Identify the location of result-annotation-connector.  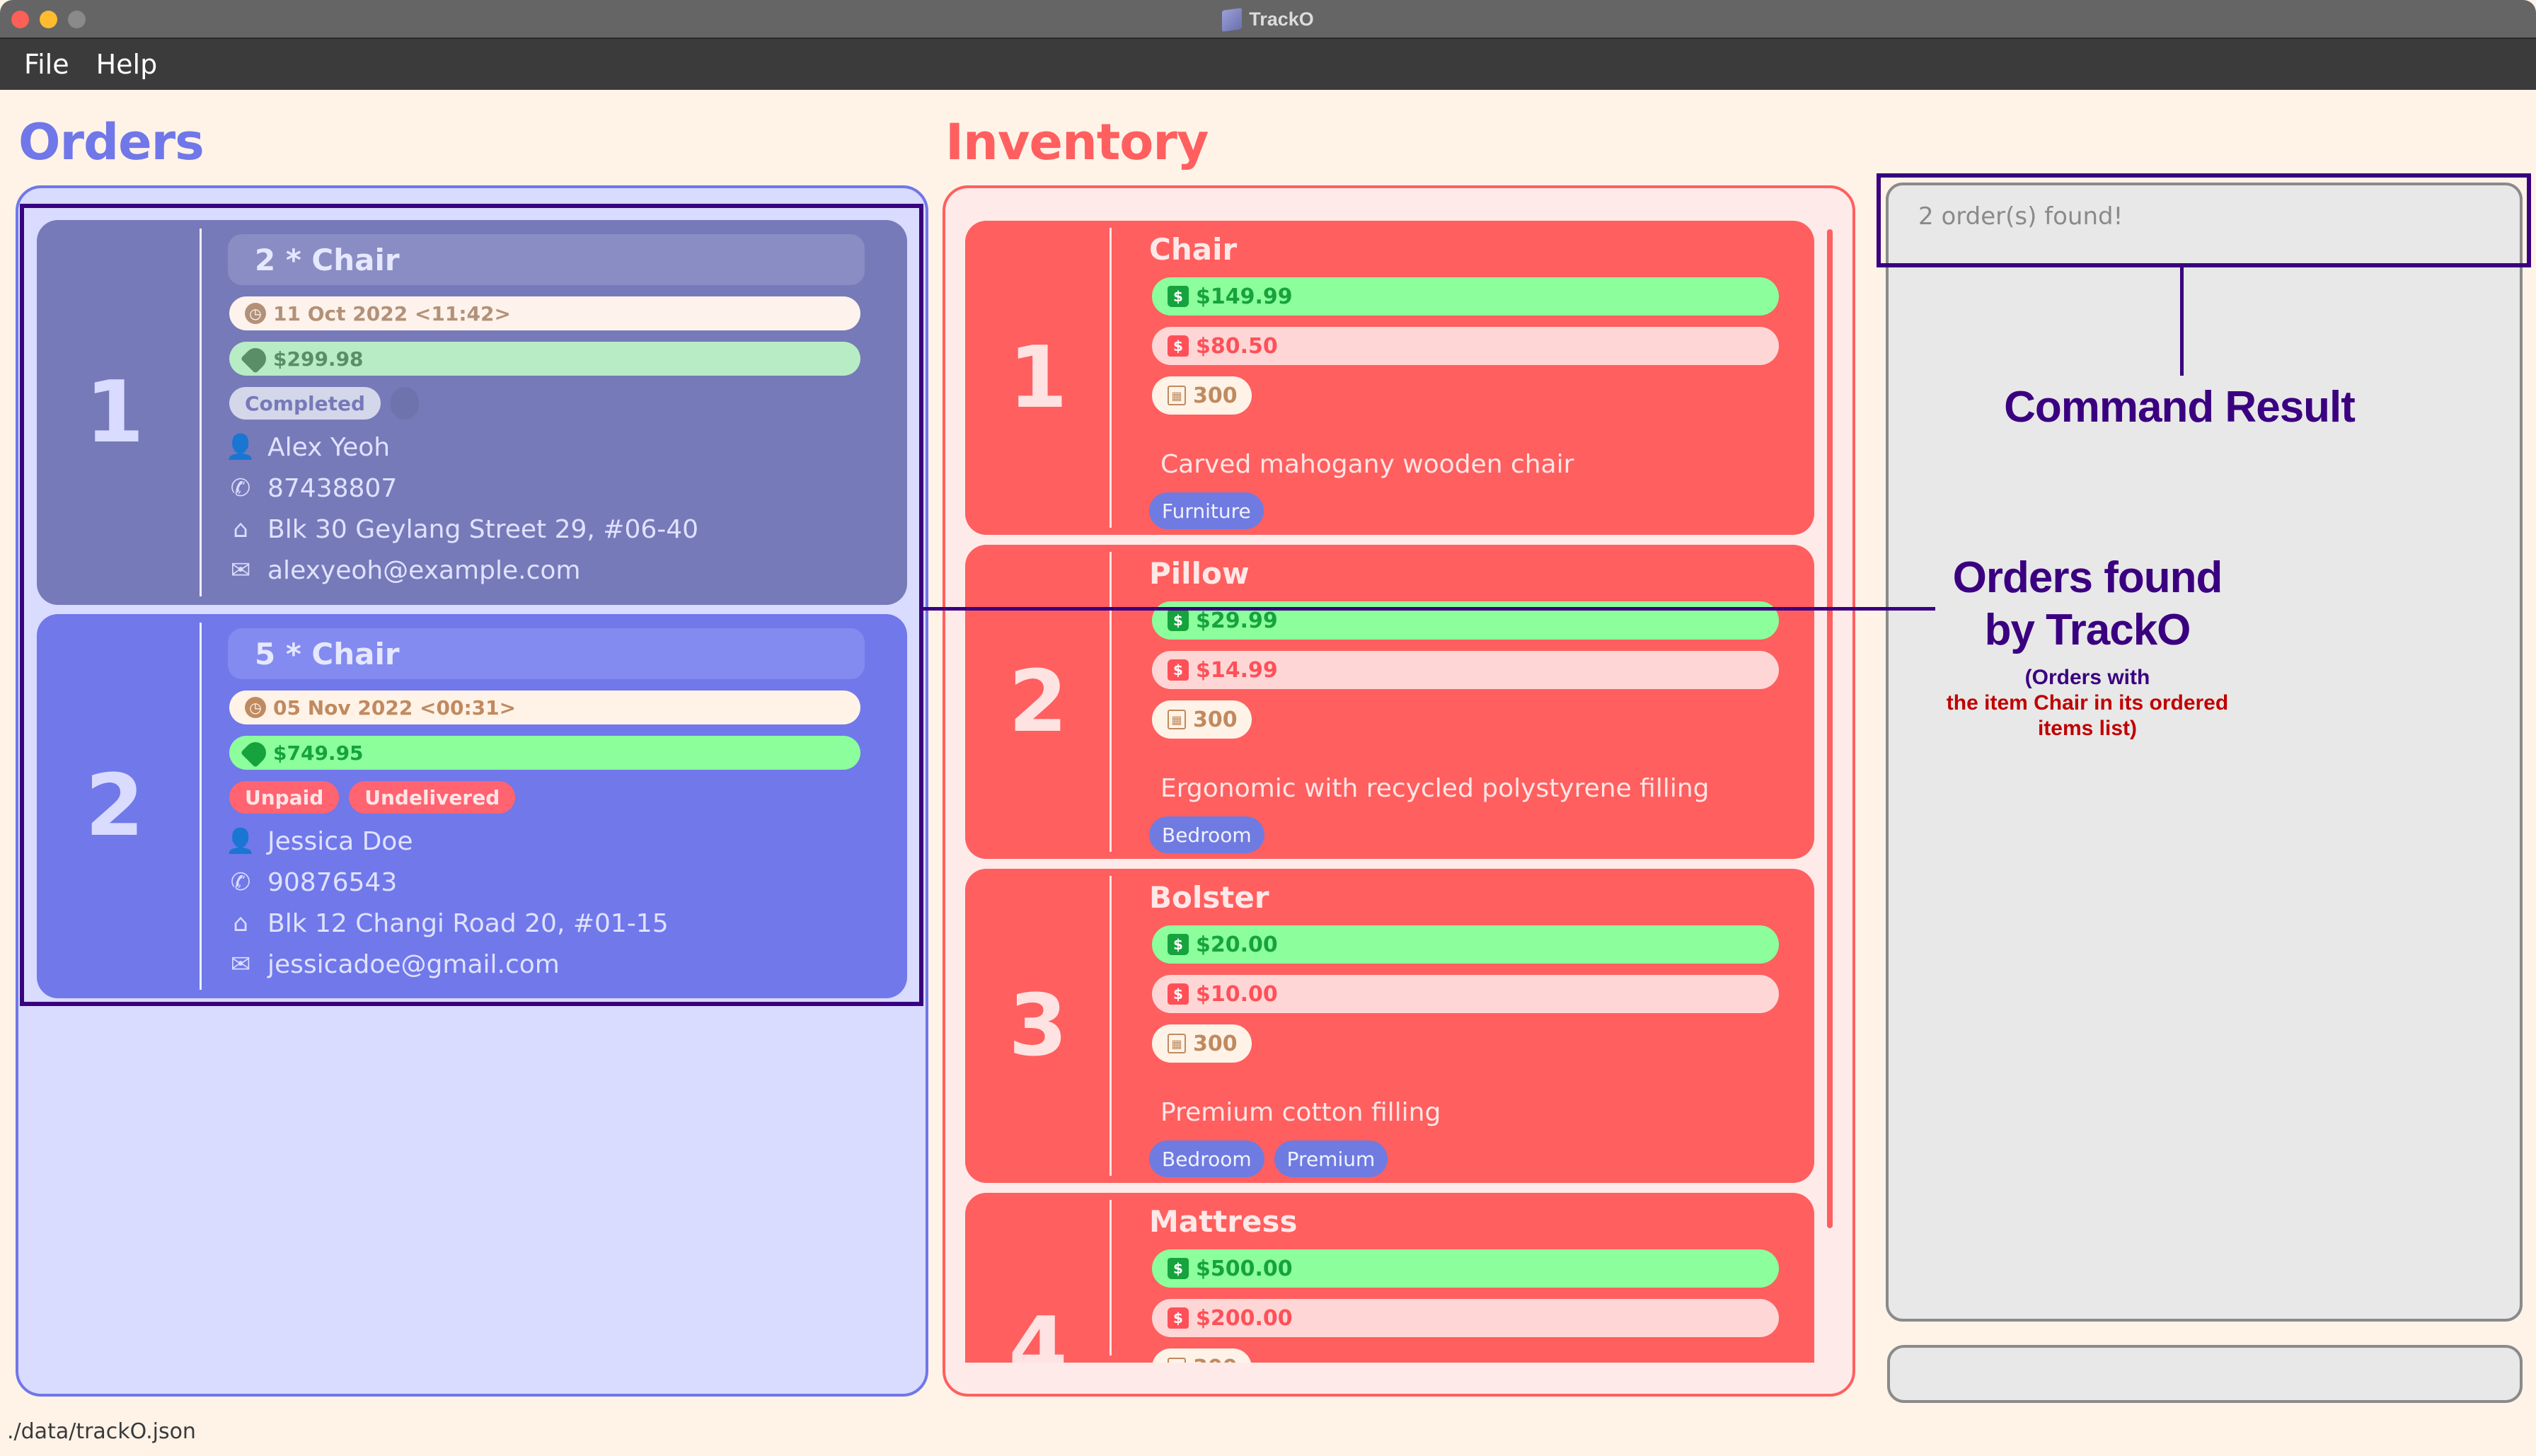
(2182, 321).